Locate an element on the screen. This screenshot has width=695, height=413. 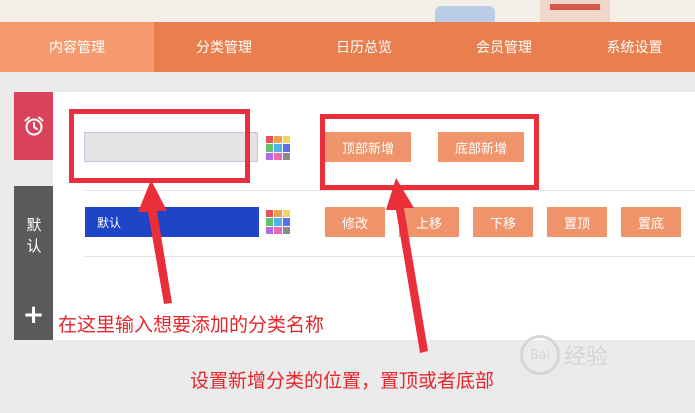
arrow-to-input is located at coordinates (155, 242).